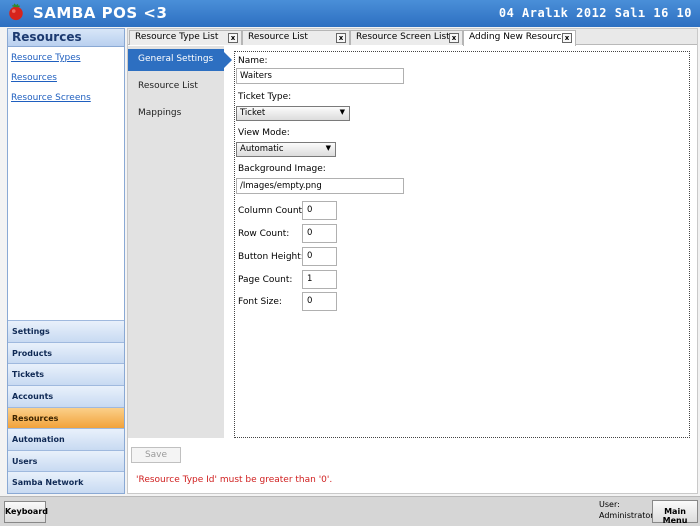 This screenshot has height=526, width=700. Describe the element at coordinates (26, 512) in the screenshot. I see `keyboard-button: Keyboard` at that location.